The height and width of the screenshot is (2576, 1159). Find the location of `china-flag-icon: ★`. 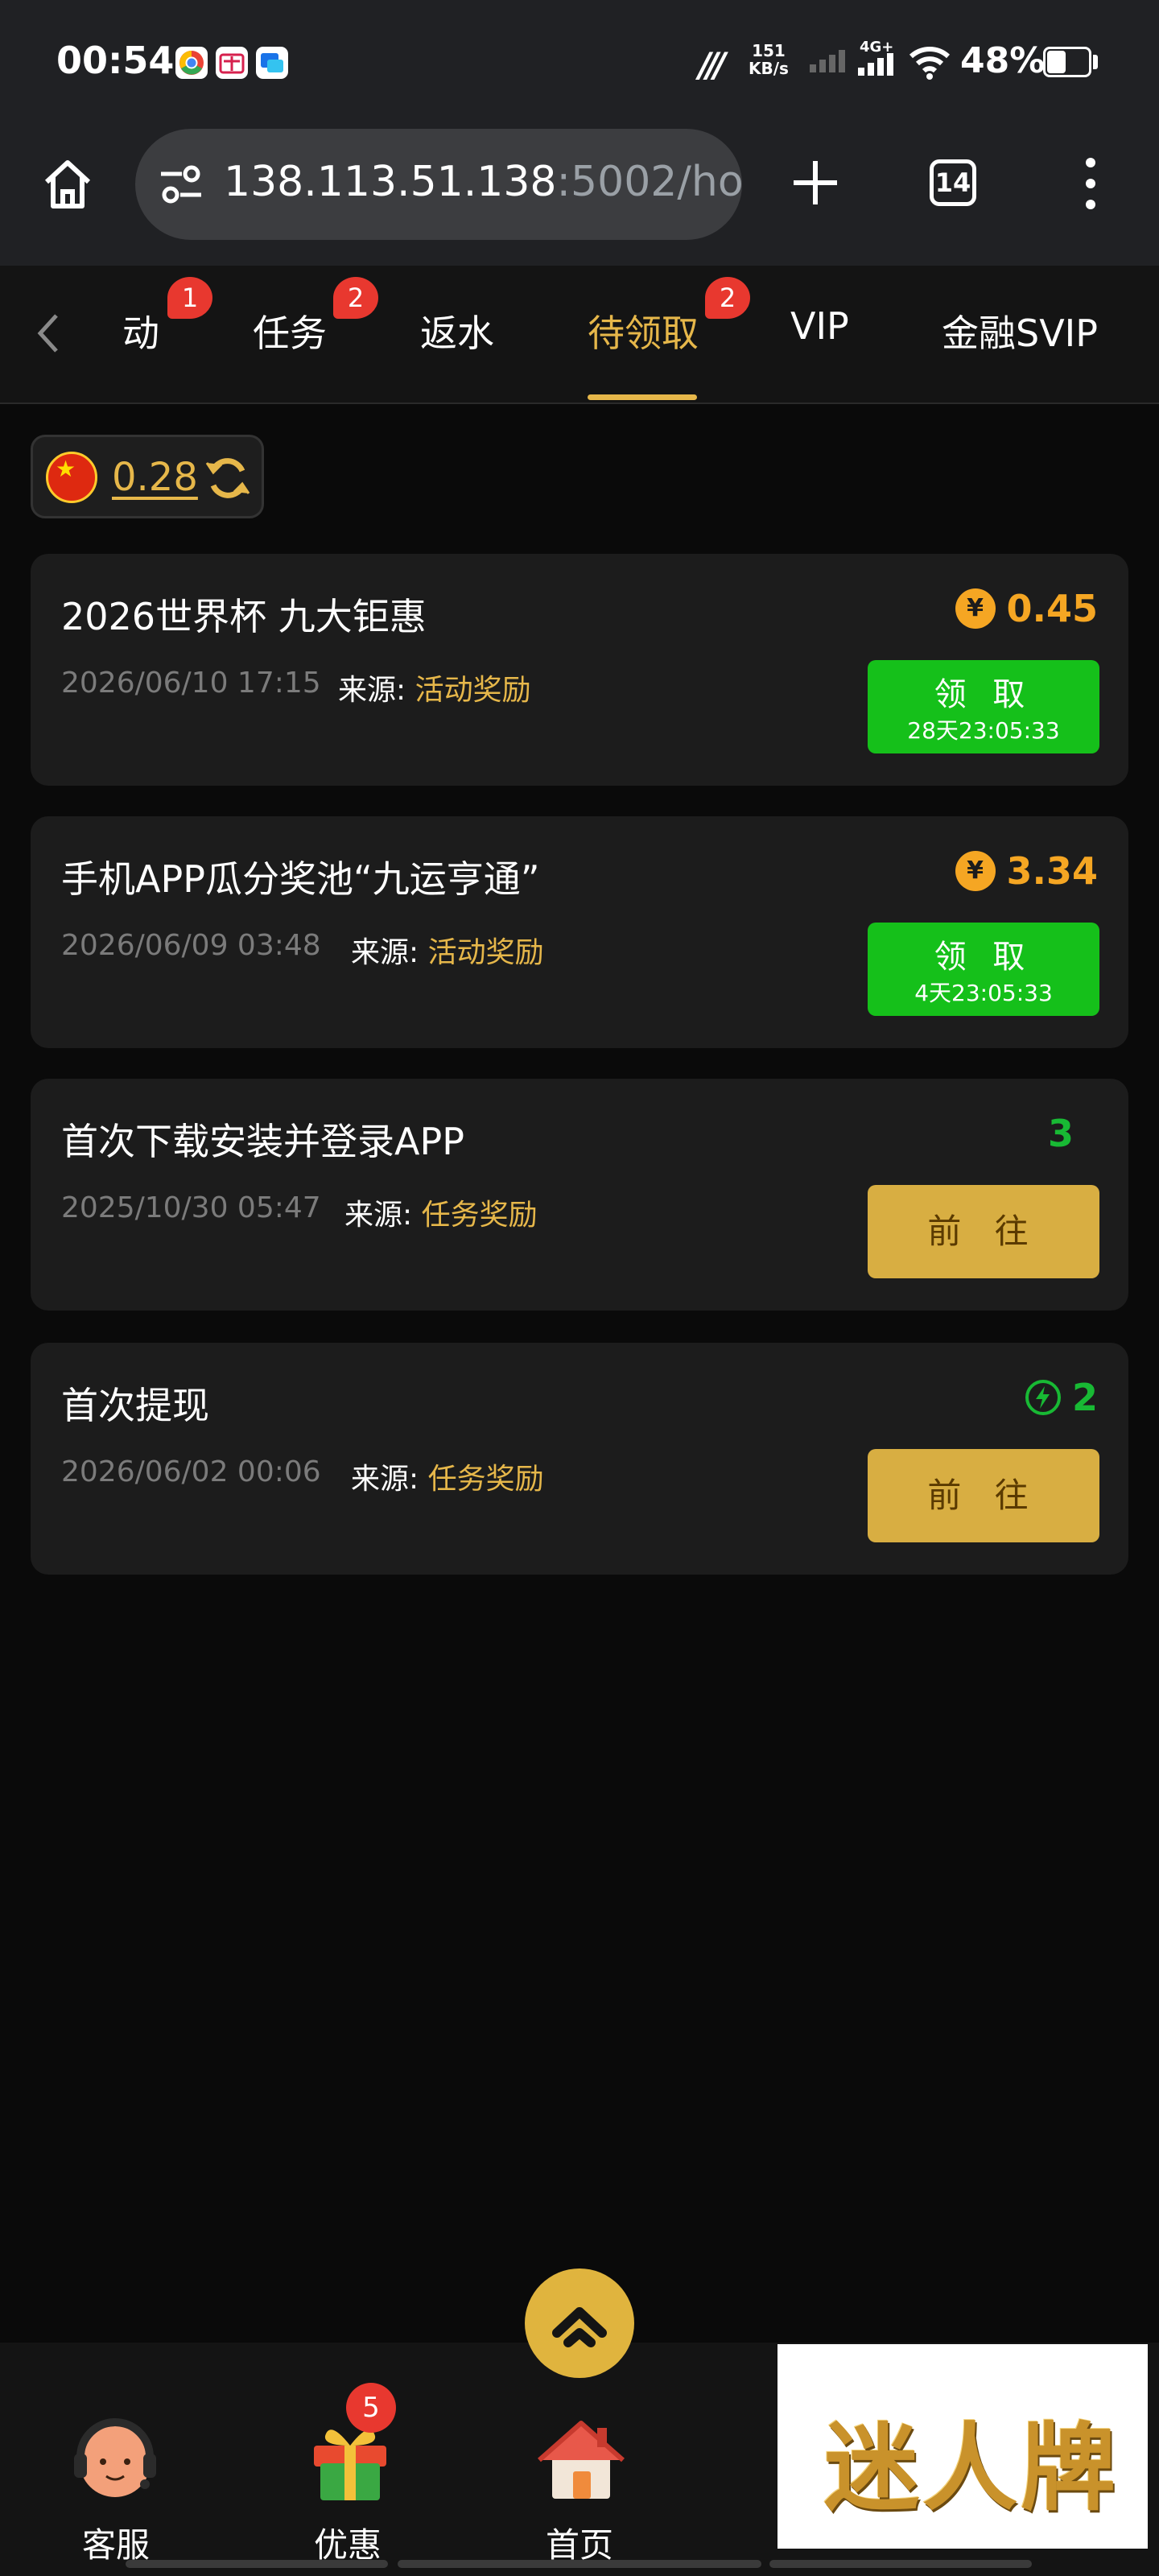

china-flag-icon: ★ is located at coordinates (71, 477).